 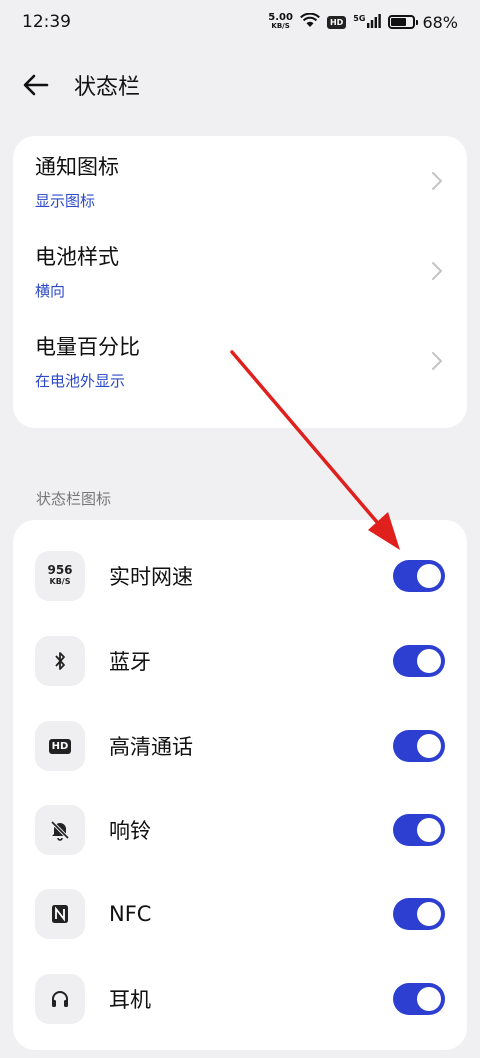 What do you see at coordinates (60, 914) in the screenshot?
I see `nfc-icon` at bounding box center [60, 914].